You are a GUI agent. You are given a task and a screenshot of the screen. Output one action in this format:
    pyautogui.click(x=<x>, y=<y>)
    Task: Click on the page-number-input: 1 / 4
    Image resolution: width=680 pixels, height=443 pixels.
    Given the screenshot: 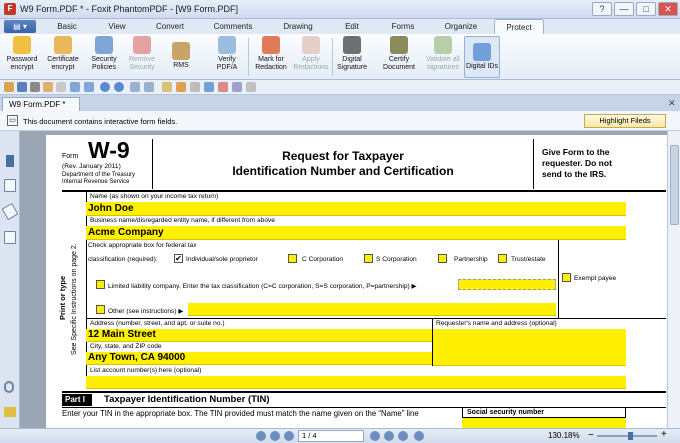 What is the action you would take?
    pyautogui.click(x=331, y=436)
    